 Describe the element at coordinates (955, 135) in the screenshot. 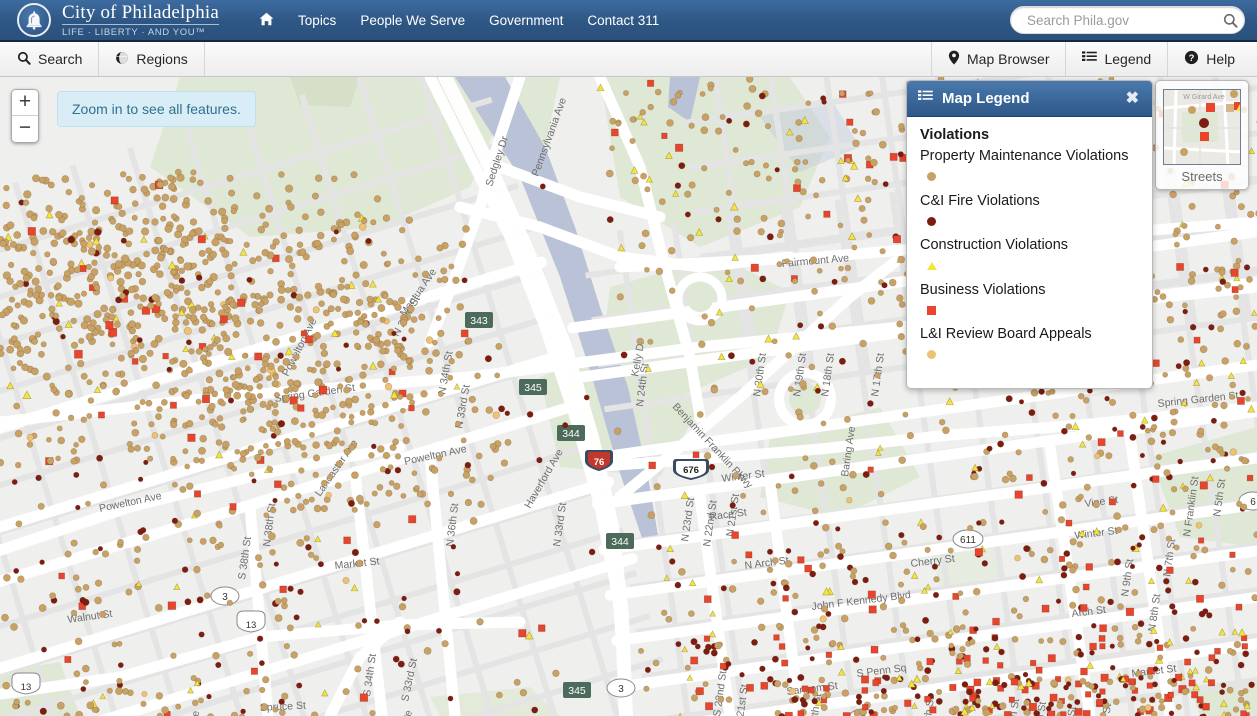

I see `legend-group-title: Violations` at that location.